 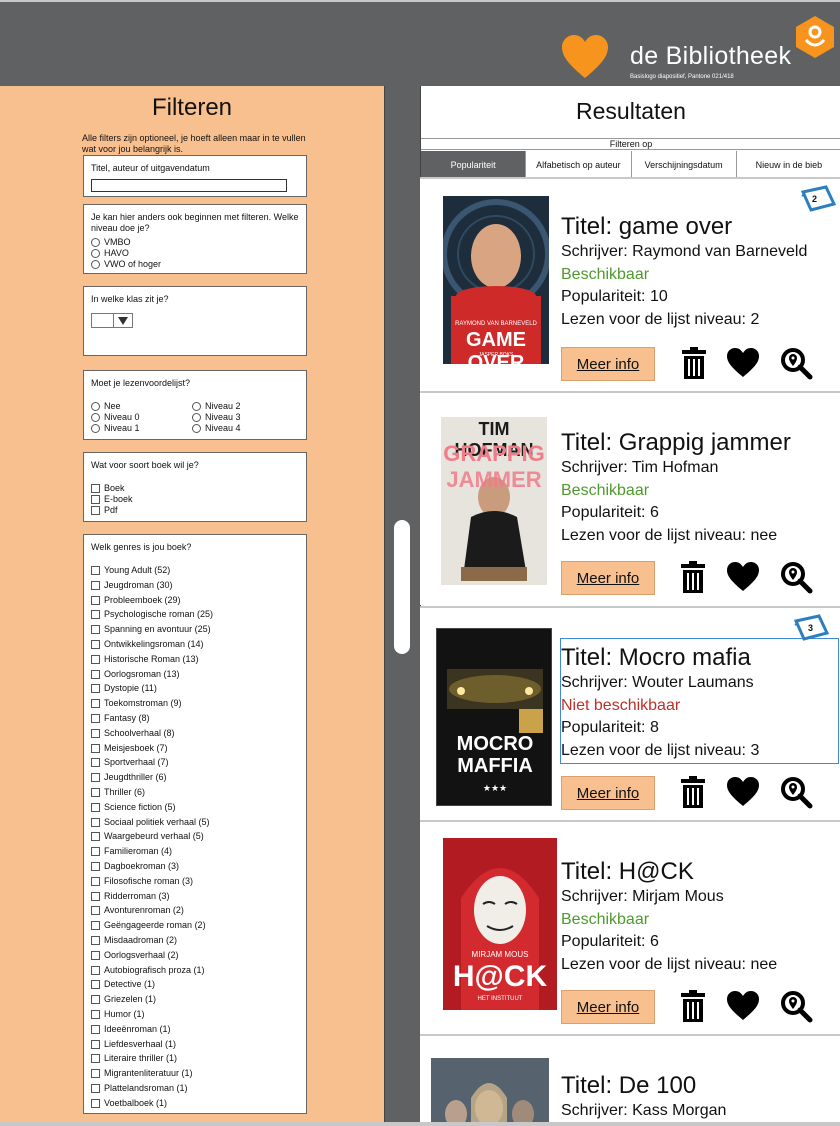 What do you see at coordinates (123, 320) in the screenshot?
I see `dropdown-arrow-icon` at bounding box center [123, 320].